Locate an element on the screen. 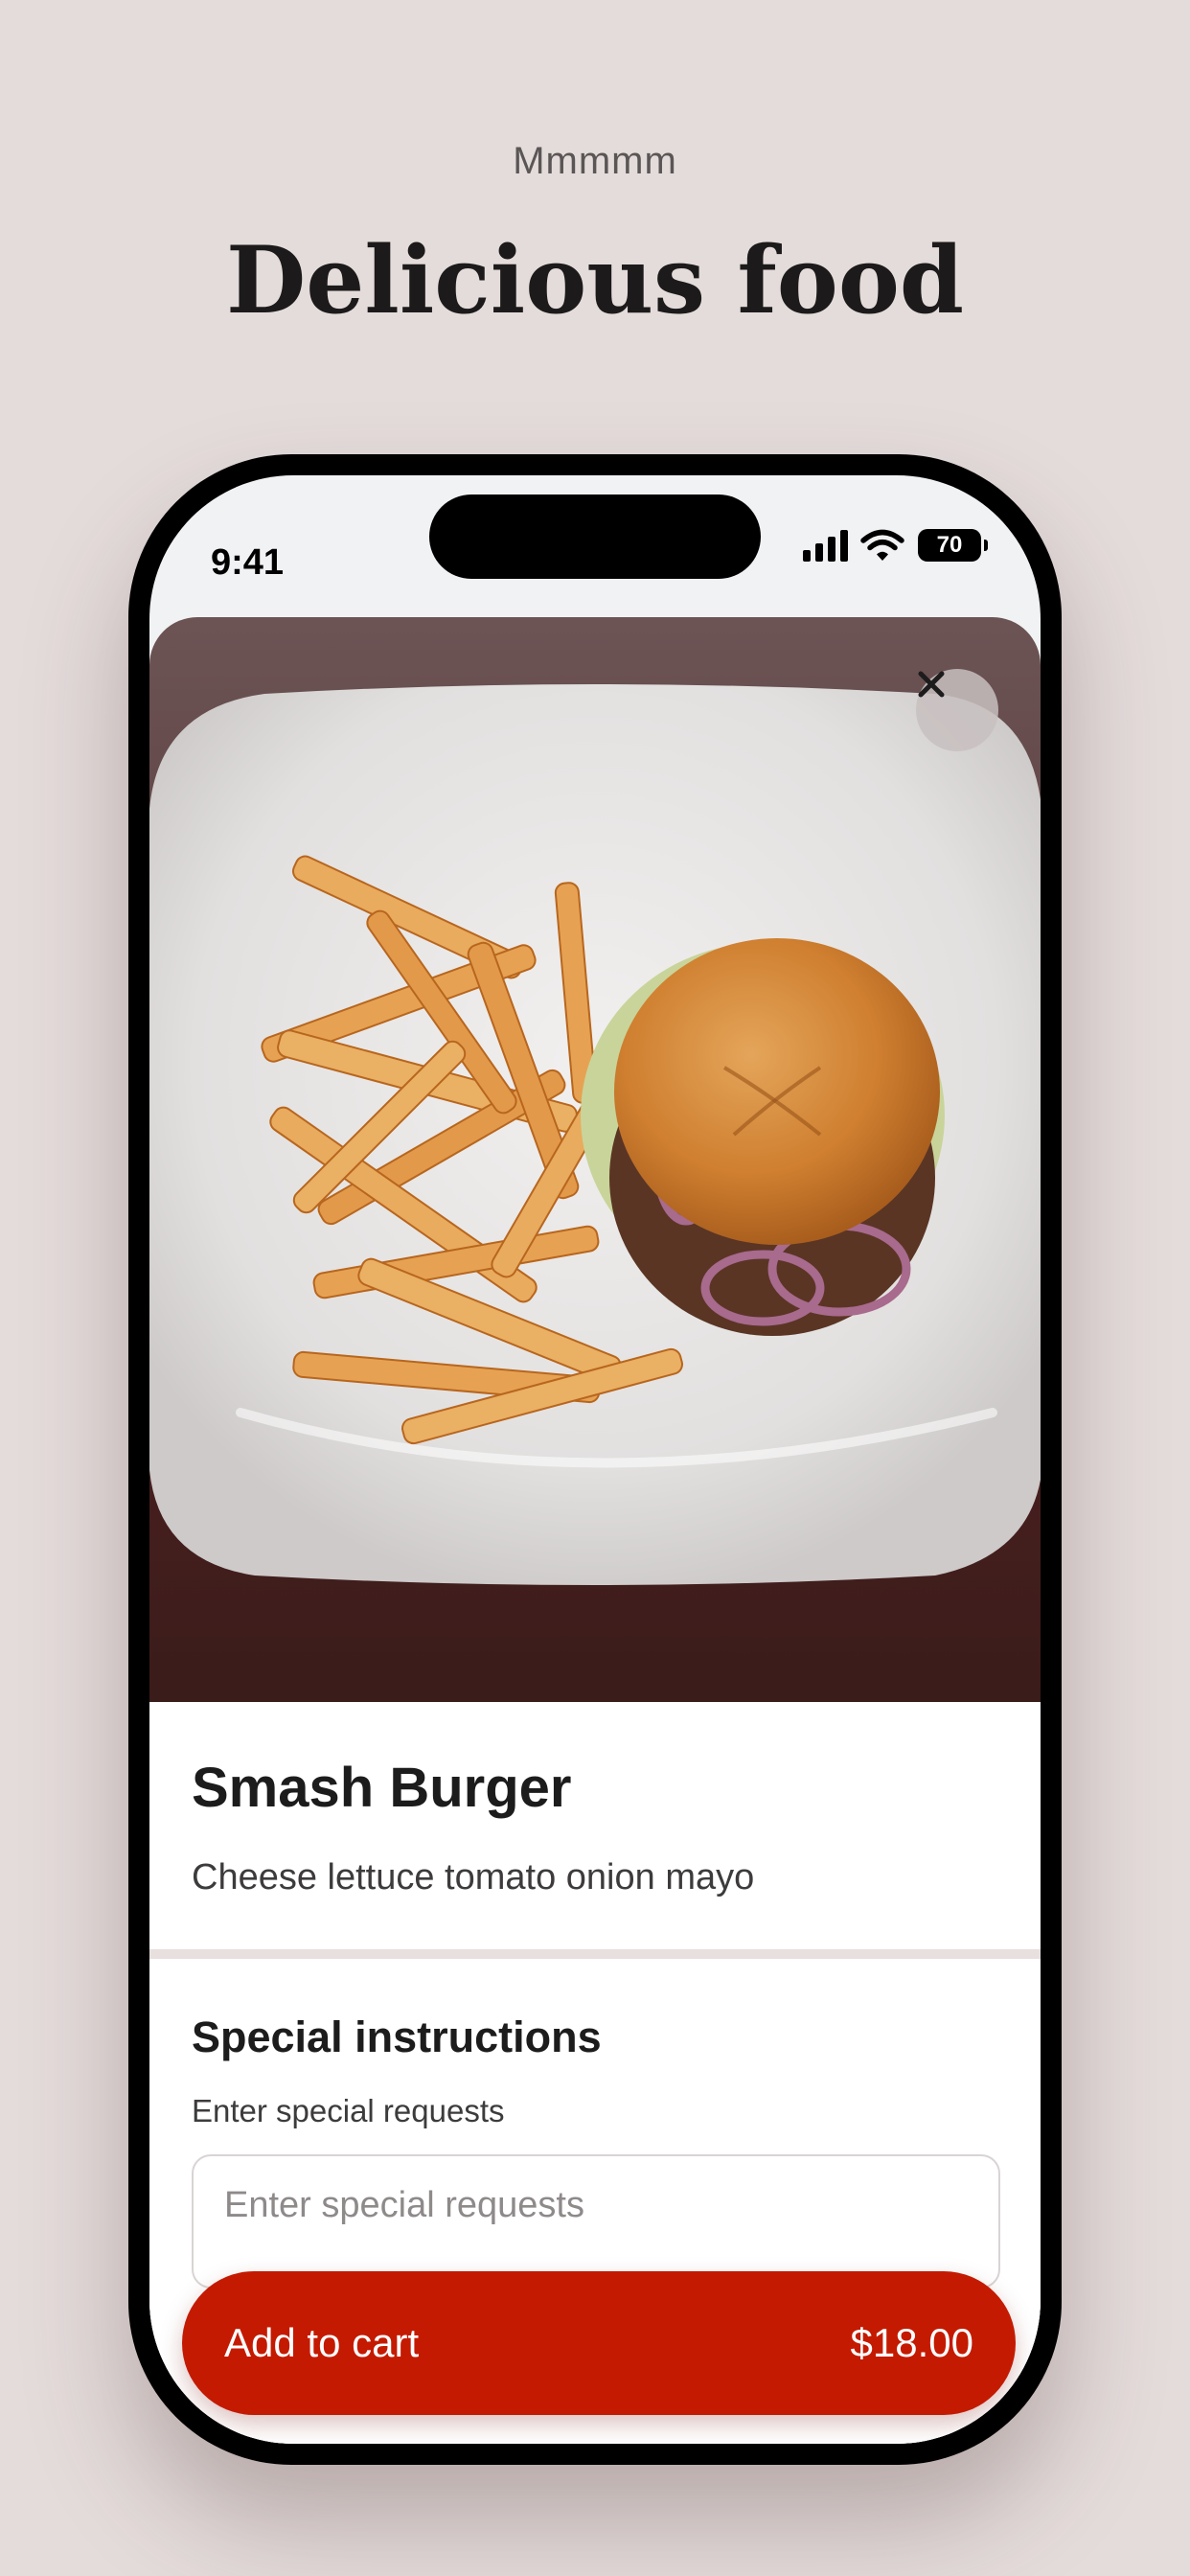  status-icons: 70 is located at coordinates (895, 545).